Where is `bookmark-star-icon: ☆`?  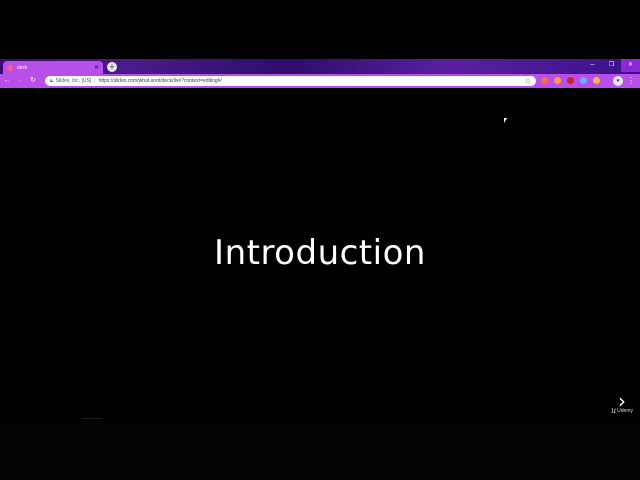
bookmark-star-icon: ☆ is located at coordinates (528, 81).